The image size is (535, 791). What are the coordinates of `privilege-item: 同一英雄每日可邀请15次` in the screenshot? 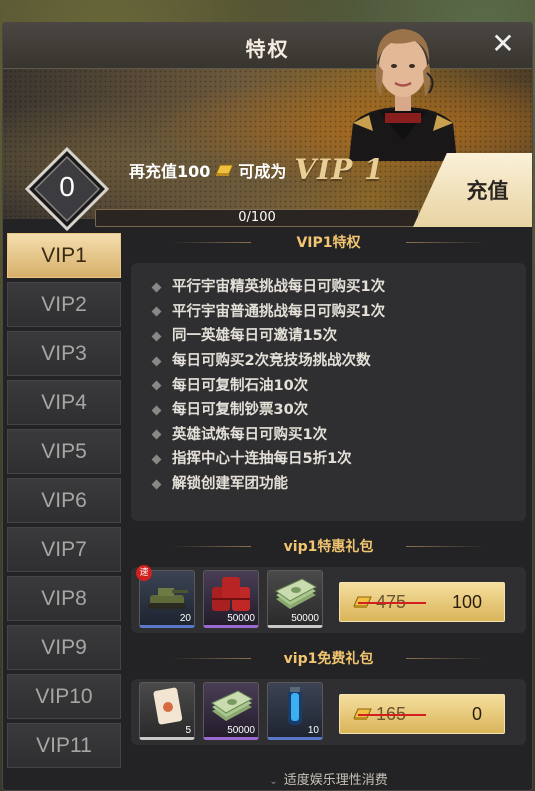 It's located at (338, 336).